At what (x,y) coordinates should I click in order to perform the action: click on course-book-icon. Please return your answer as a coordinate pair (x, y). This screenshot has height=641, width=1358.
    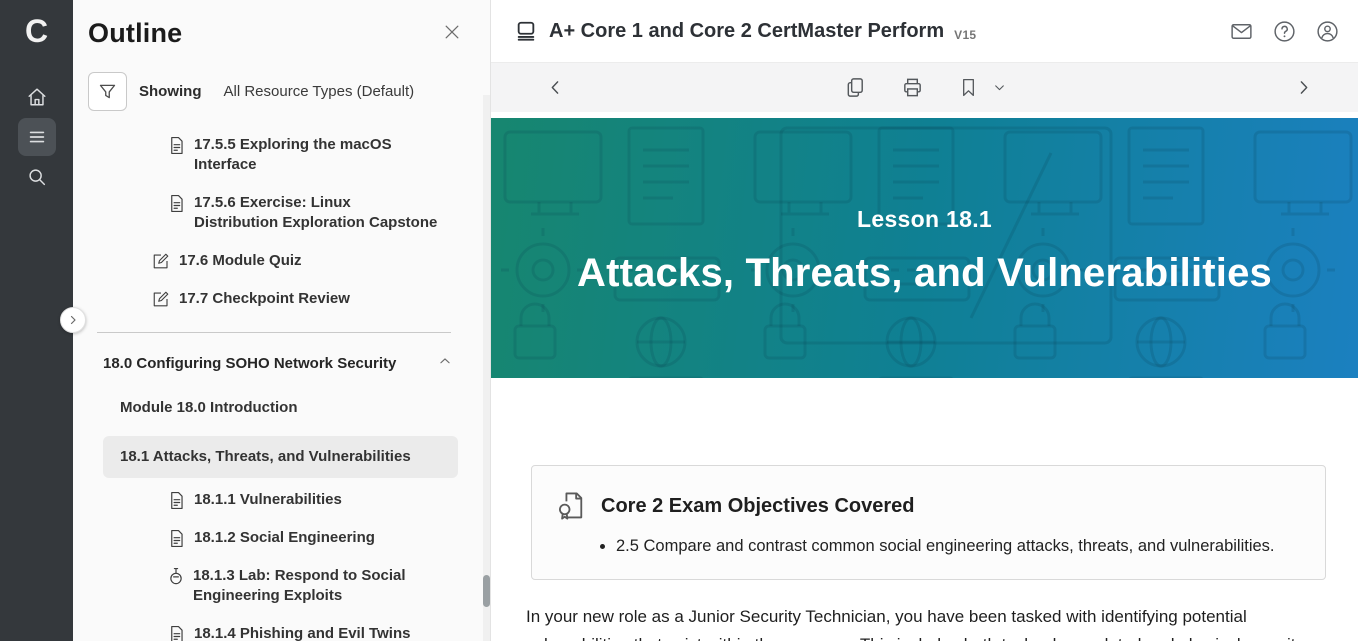
    Looking at the image, I should click on (526, 31).